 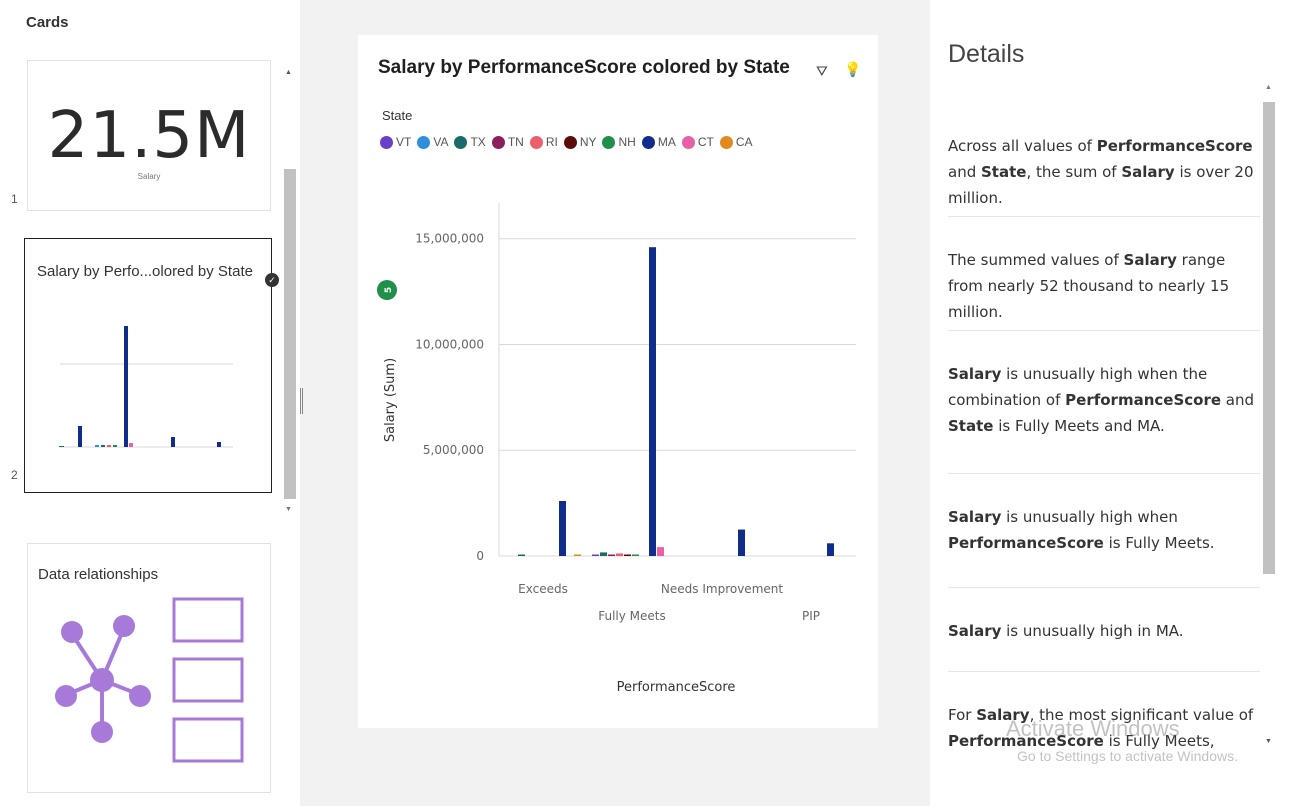 I want to click on data-relationships-card: Data relationships, so click(x=149, y=668).